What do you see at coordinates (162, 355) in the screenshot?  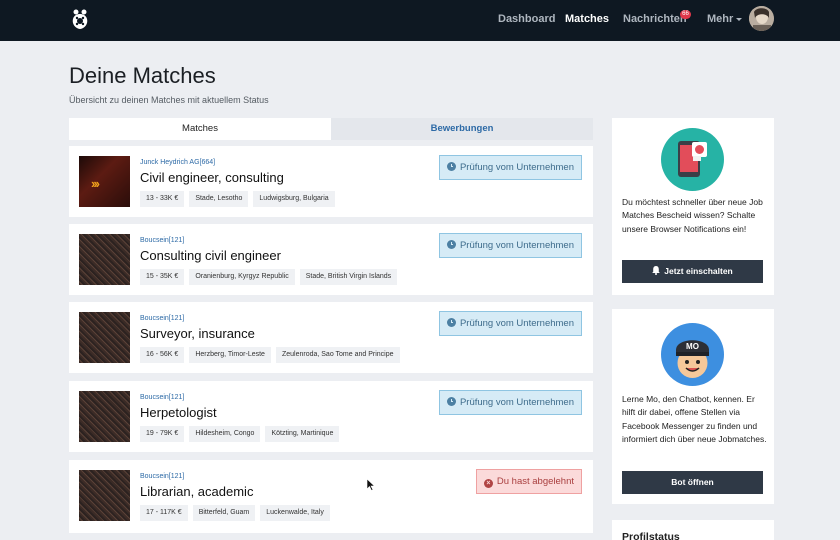 I see `salary-tag: 16 - 56K €` at bounding box center [162, 355].